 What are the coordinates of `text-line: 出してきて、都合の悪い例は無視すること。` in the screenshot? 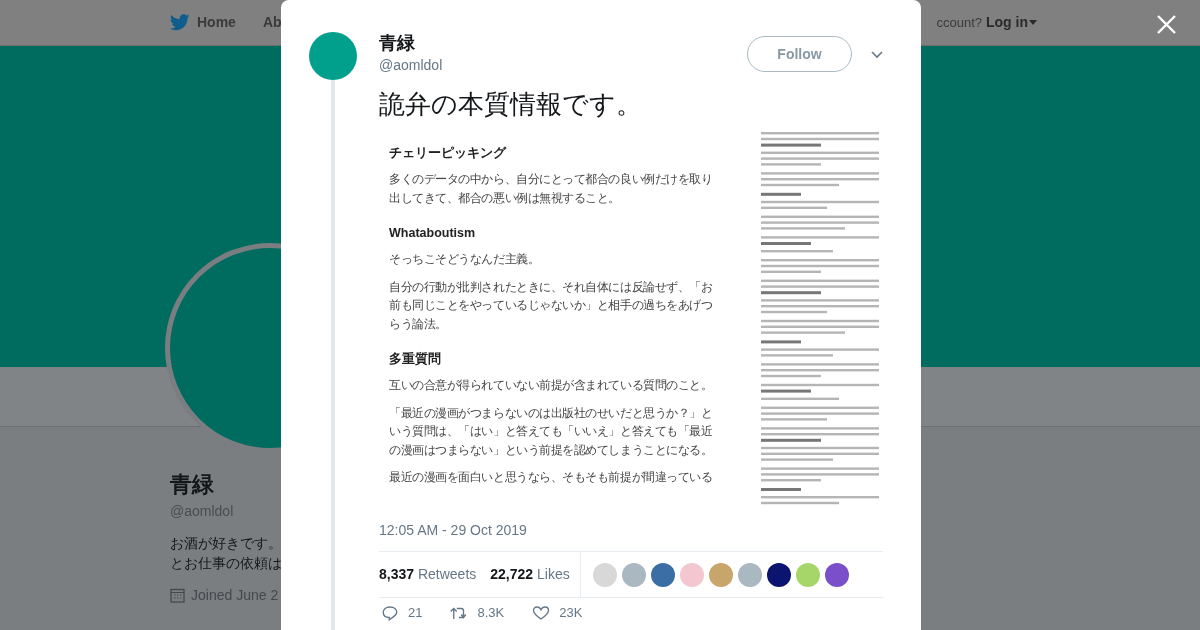 It's located at (504, 198).